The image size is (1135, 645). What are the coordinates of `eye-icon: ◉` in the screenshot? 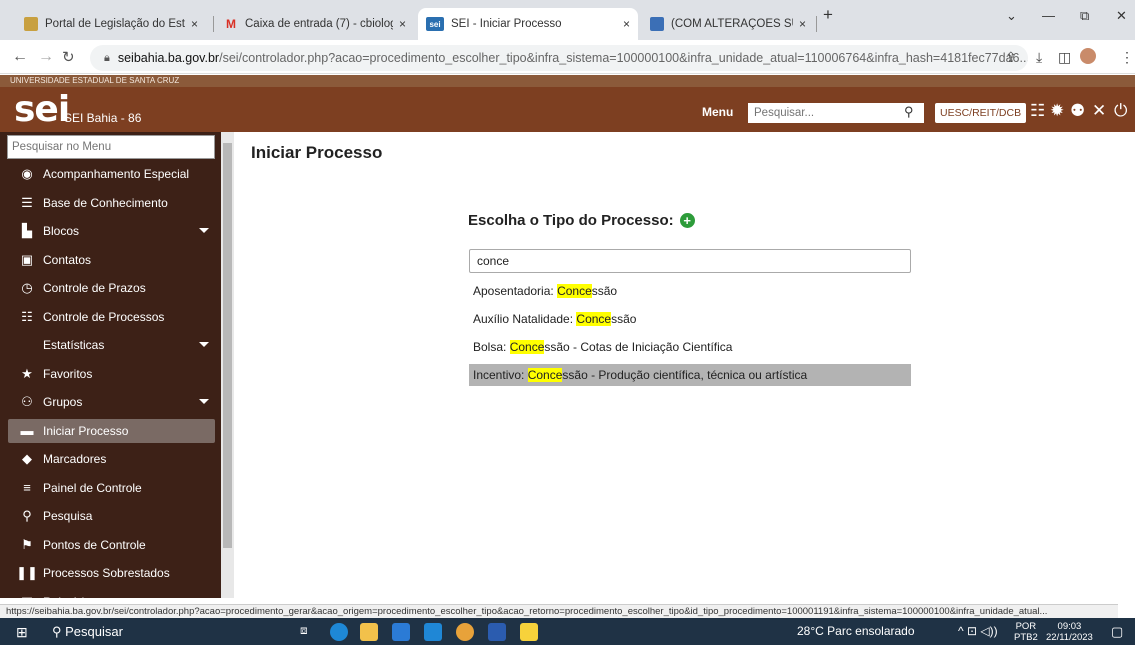 It's located at (27, 173).